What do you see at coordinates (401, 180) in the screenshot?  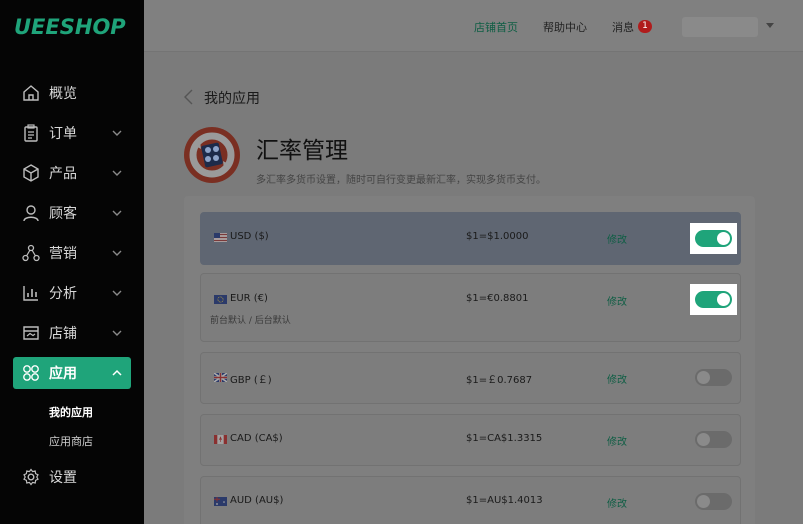 I see `page-description: 多汇率多货币设置，随时可自行变更最新汇率，实现多货币支付。` at bounding box center [401, 180].